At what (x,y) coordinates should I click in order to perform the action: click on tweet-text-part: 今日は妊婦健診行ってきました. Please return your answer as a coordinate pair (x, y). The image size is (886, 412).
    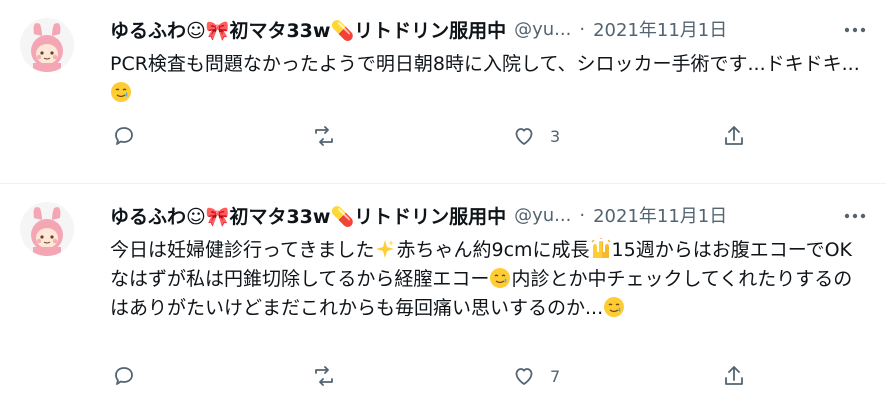
    Looking at the image, I should click on (242, 250).